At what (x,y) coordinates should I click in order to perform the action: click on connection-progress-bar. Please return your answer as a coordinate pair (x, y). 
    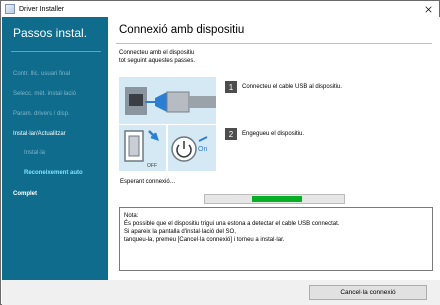
    Looking at the image, I should click on (274, 199).